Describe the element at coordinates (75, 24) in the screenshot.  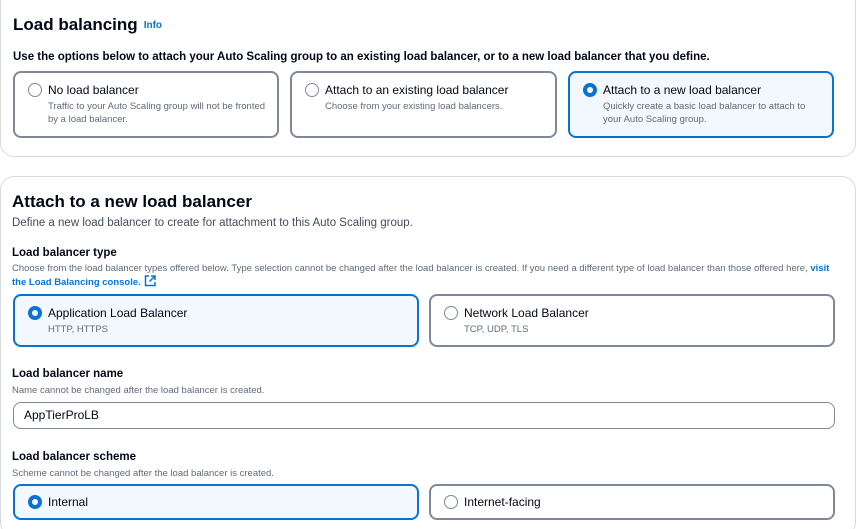
I see `section-title: Load balancing` at that location.